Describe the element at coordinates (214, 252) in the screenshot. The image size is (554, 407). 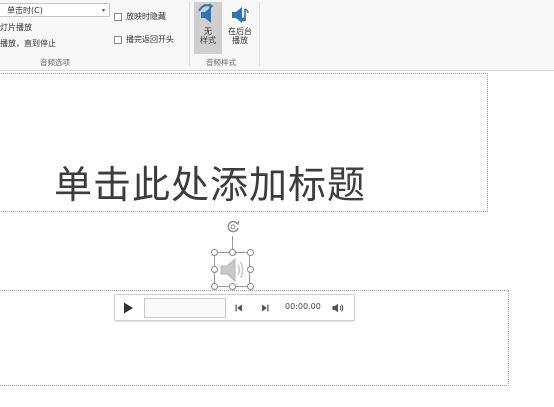
I see `resize-handle-top-left` at that location.